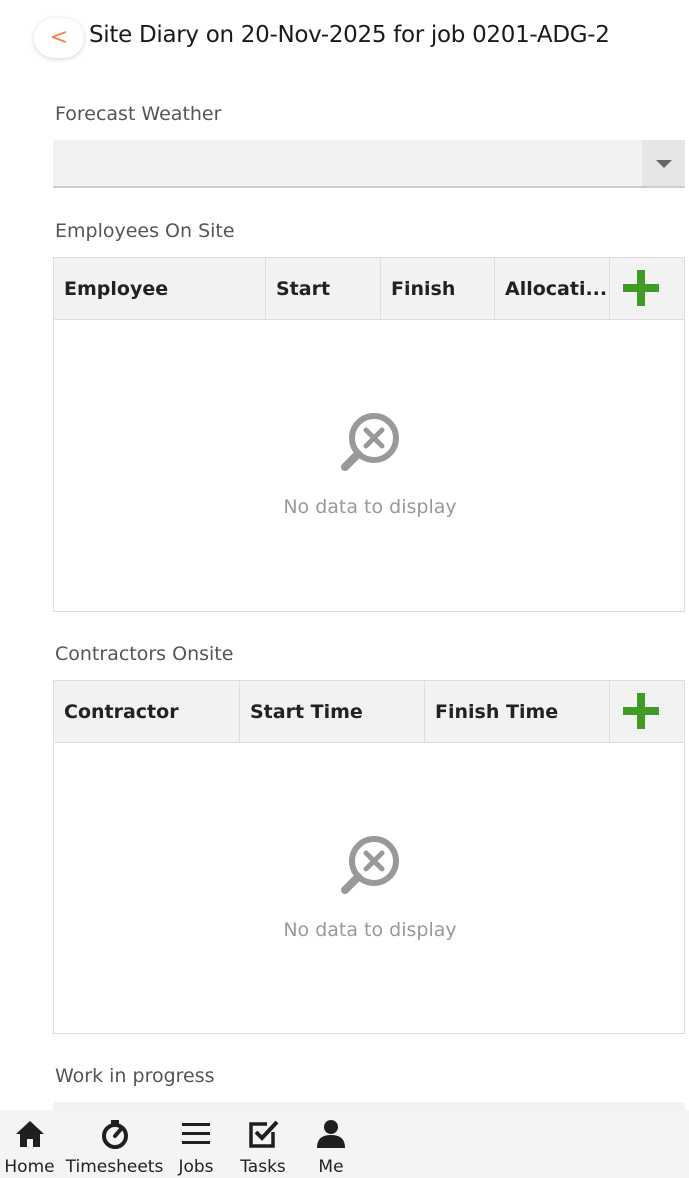  I want to click on back-button: <, so click(59, 38).